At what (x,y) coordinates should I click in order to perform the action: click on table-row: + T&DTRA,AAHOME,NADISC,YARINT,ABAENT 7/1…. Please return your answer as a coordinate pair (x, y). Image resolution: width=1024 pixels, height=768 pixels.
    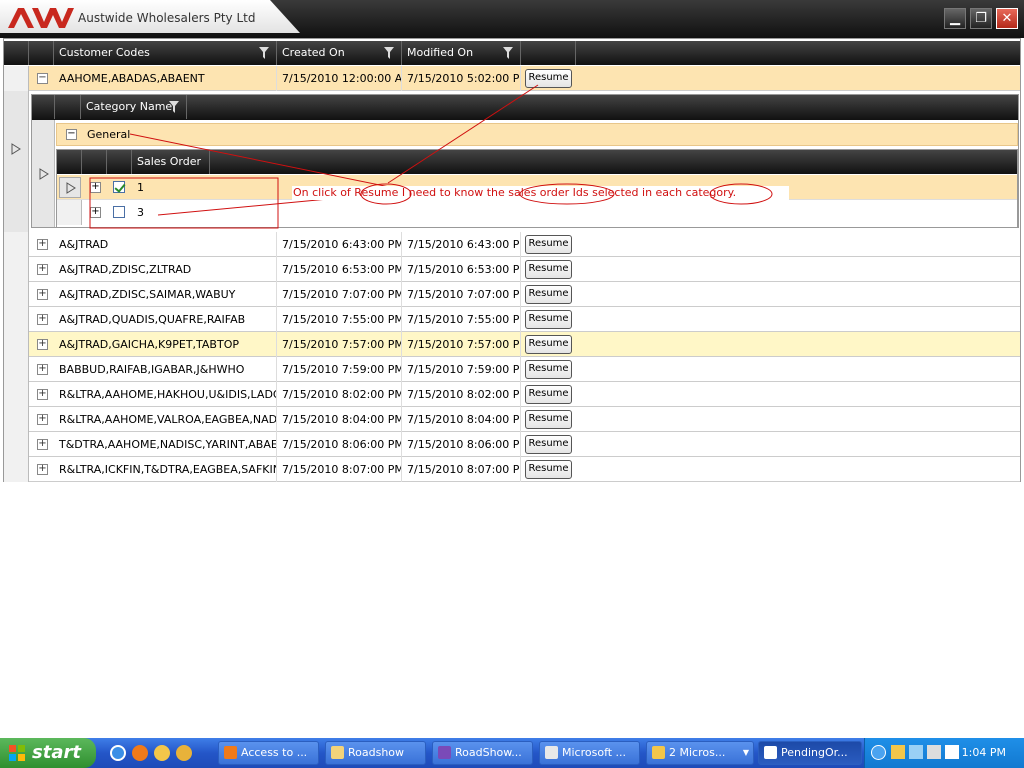
    Looking at the image, I should click on (512, 444).